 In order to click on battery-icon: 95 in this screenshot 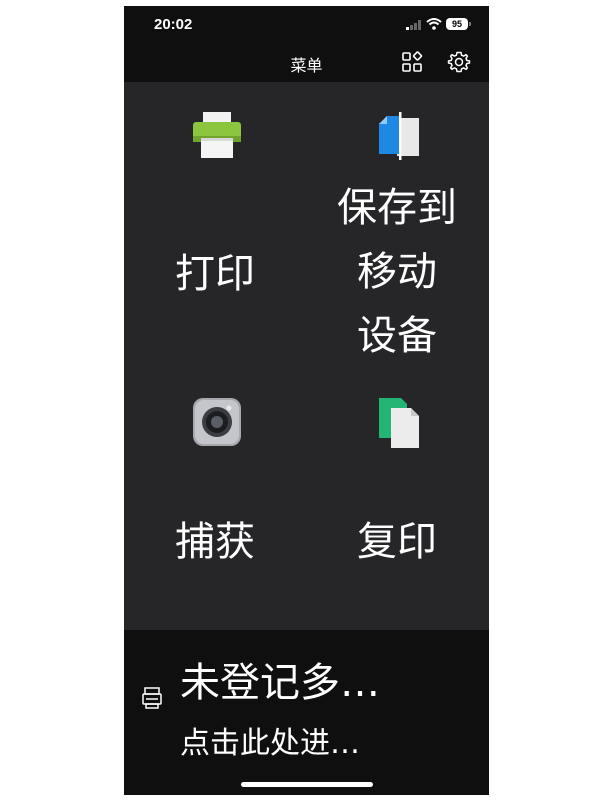, I will do `click(457, 24)`.